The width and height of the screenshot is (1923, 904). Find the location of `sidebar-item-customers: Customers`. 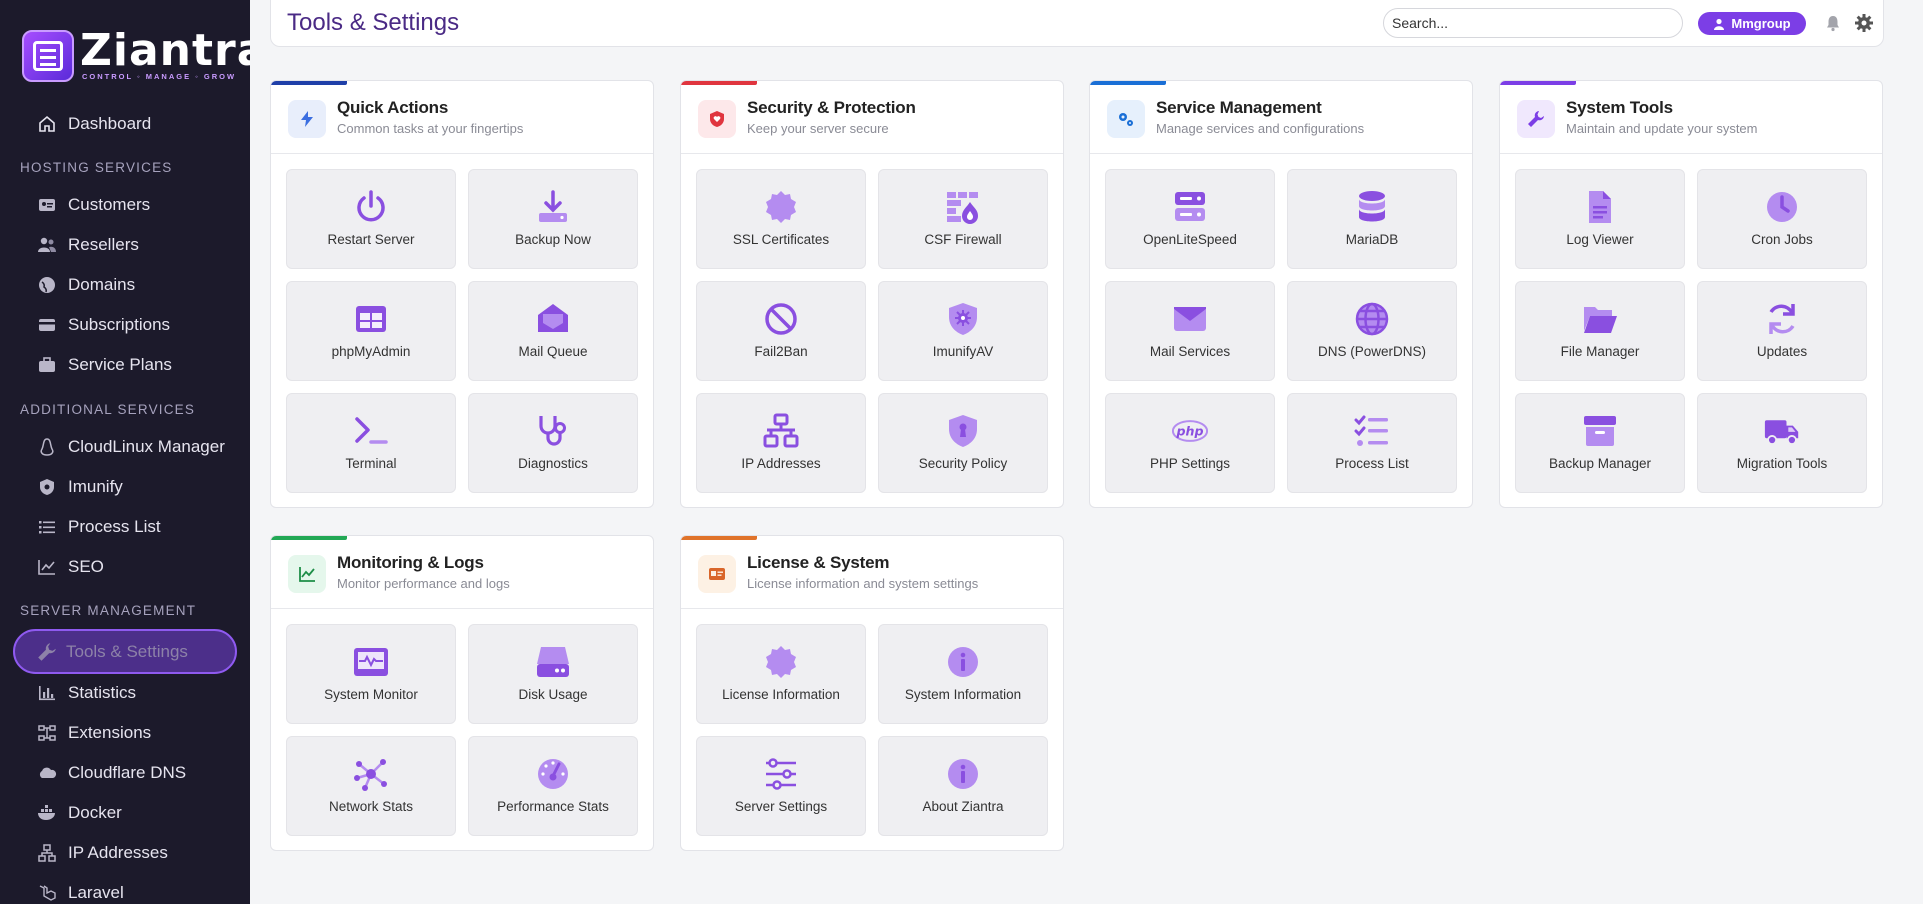

sidebar-item-customers: Customers is located at coordinates (125, 205).